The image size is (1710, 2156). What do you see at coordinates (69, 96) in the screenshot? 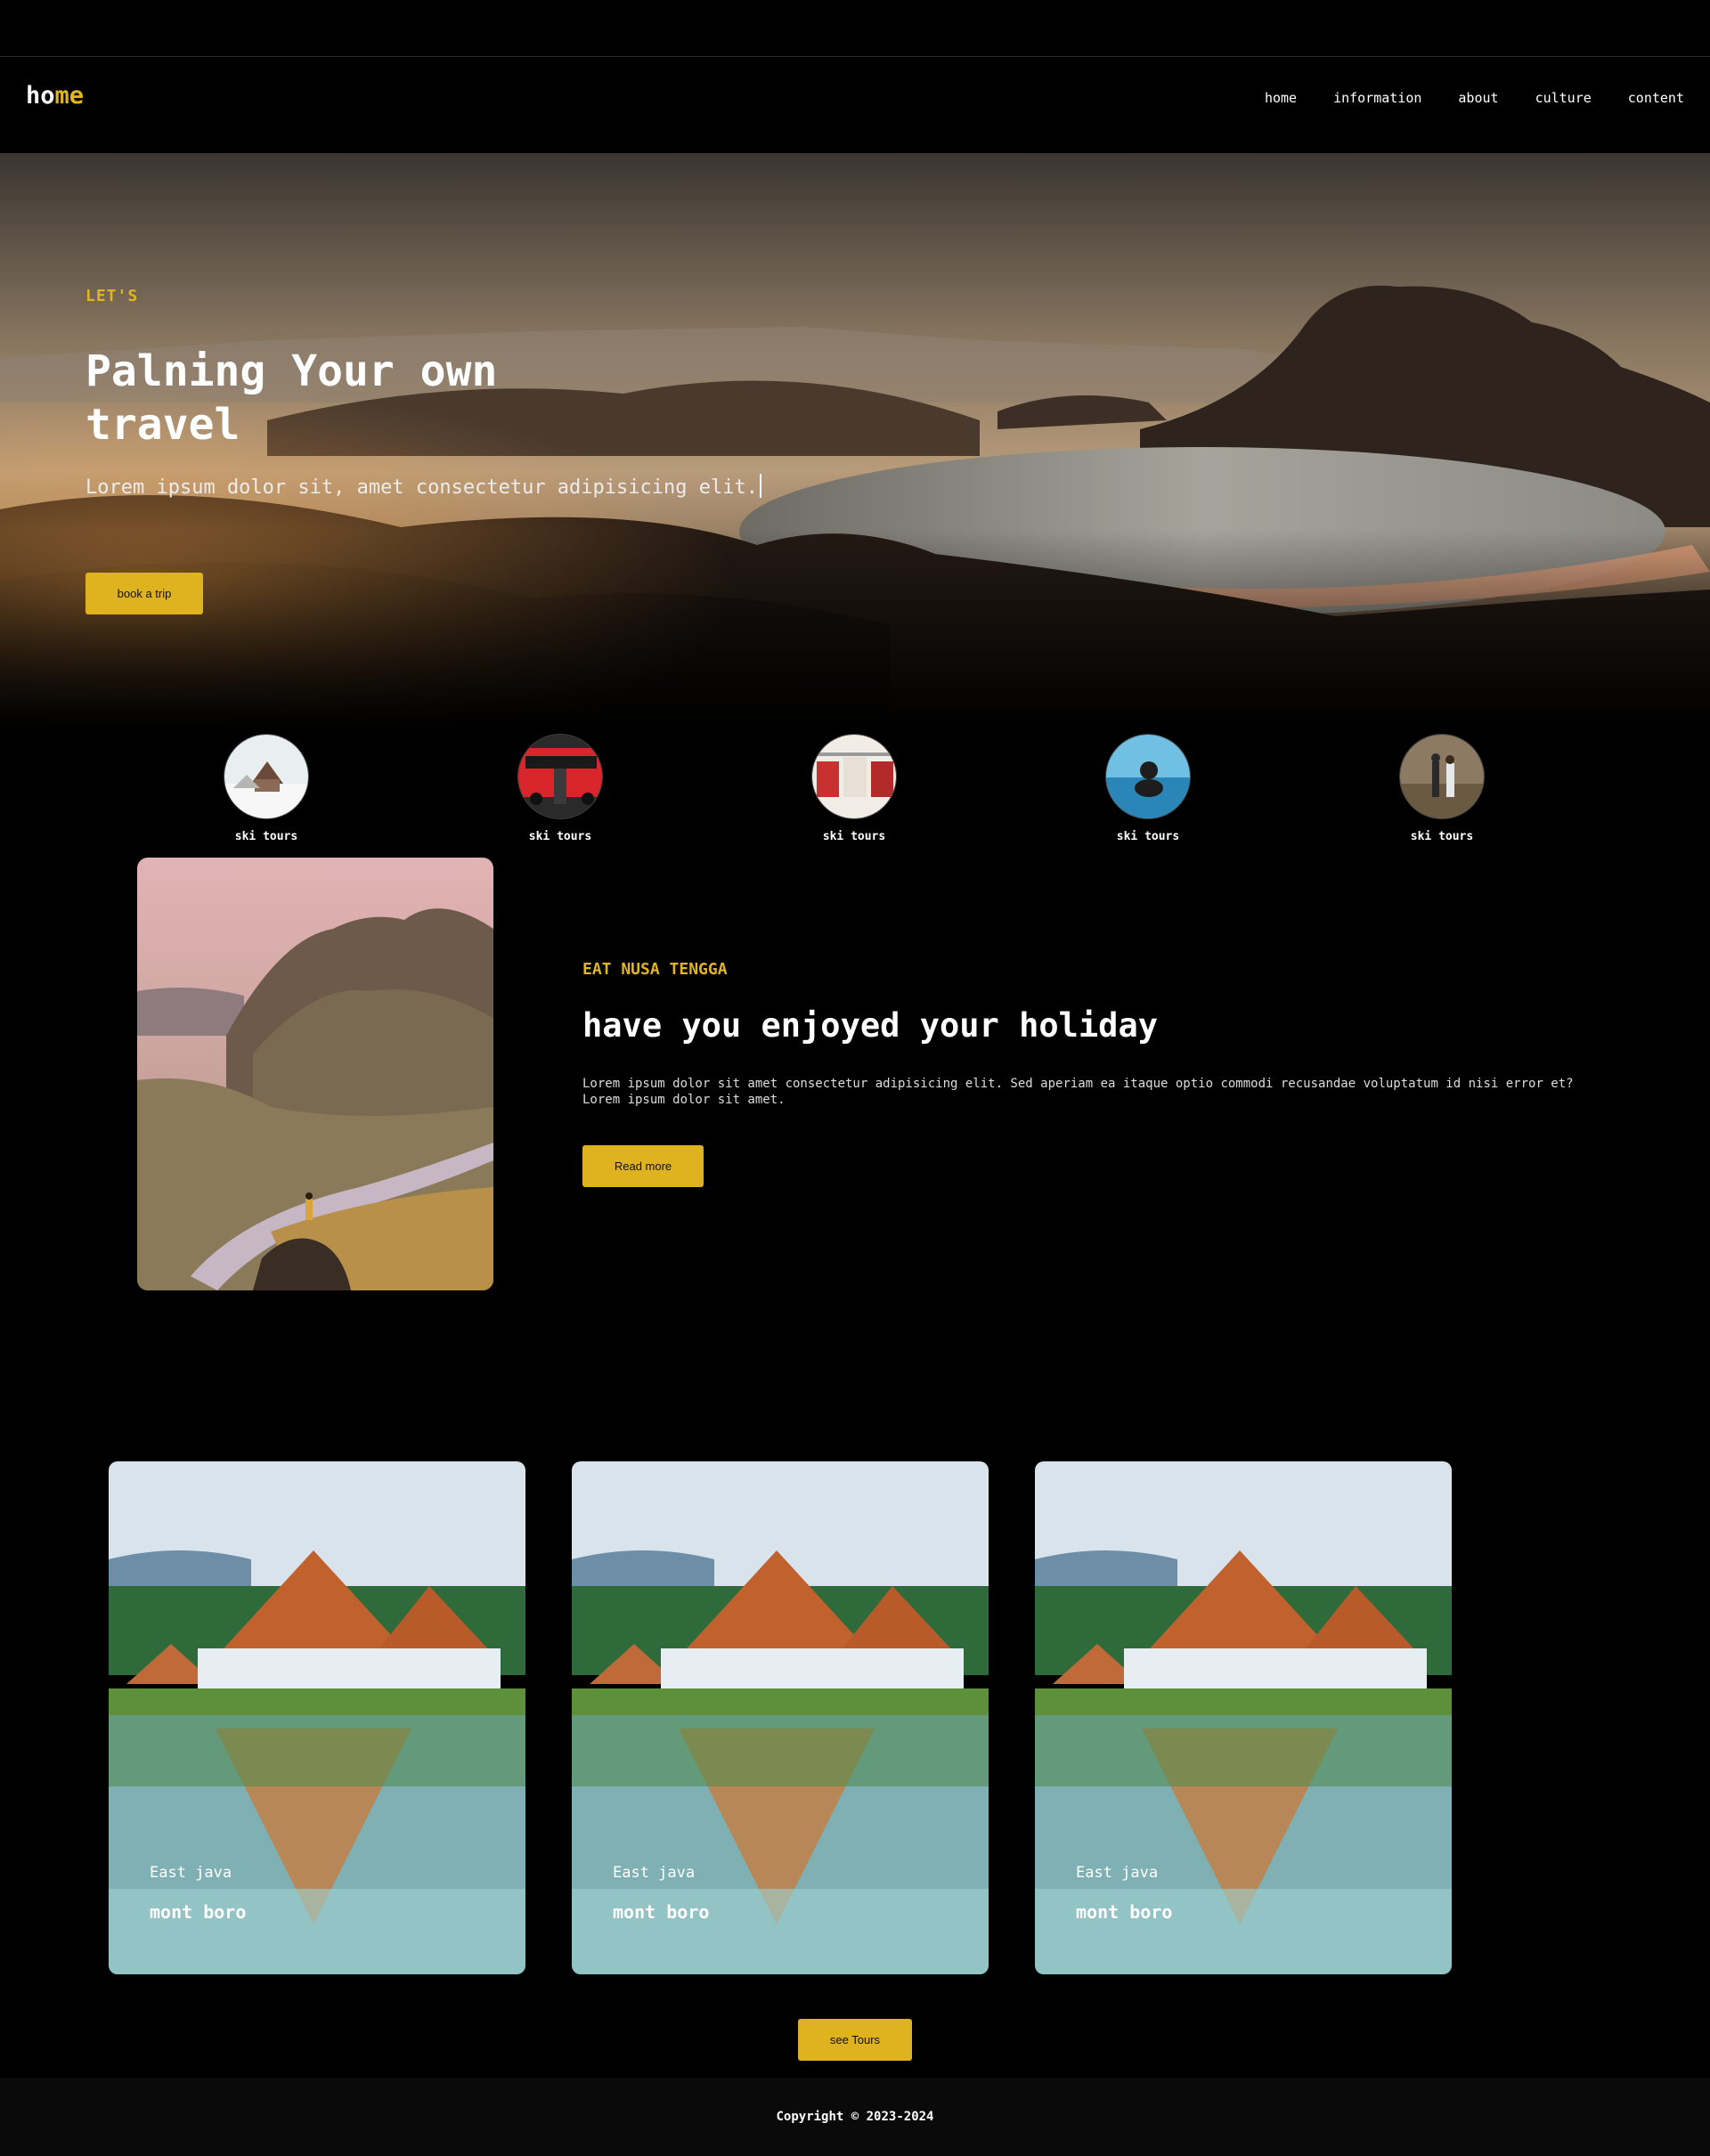
I see `logo-part-2: me` at bounding box center [69, 96].